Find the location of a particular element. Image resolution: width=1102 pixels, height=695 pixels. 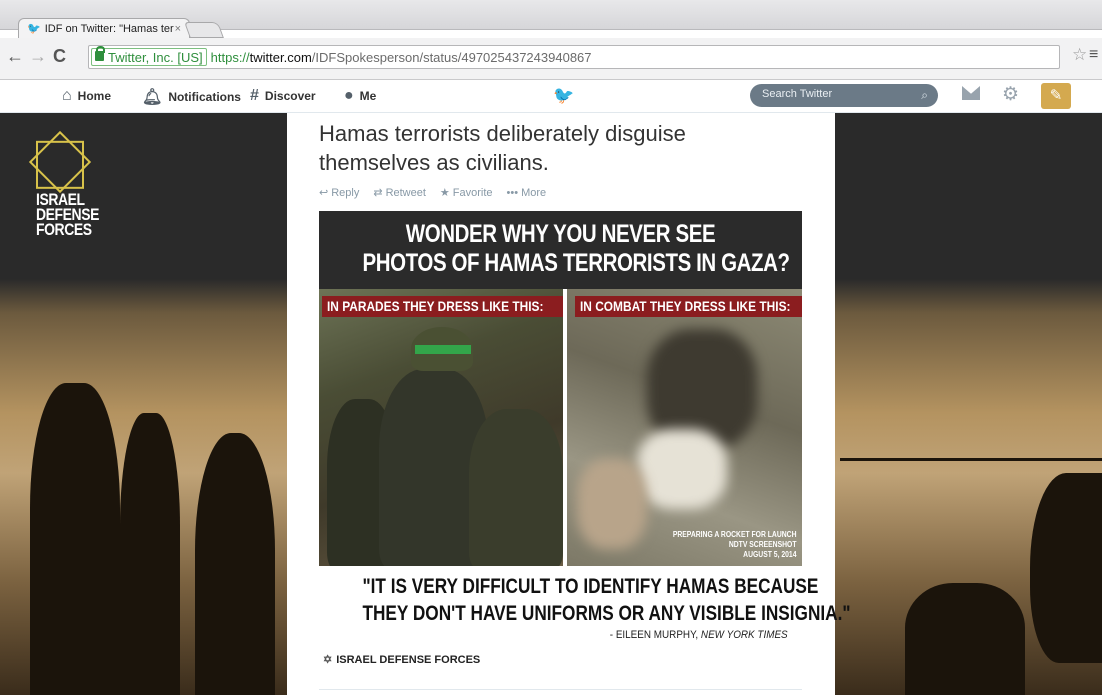

tab-title: IDF on Twitter: "Hamas ter is located at coordinates (109, 28).